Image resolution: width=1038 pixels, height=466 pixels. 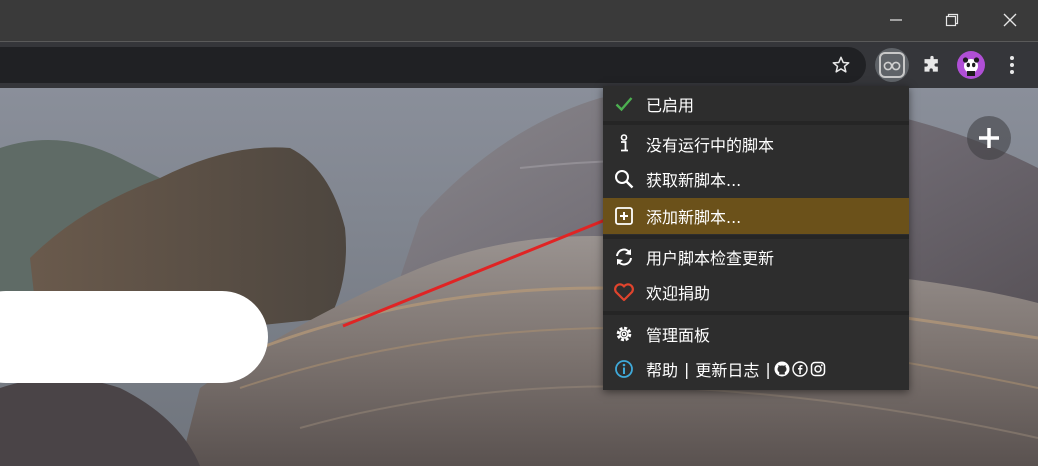 What do you see at coordinates (782, 369) in the screenshot?
I see `github-icon` at bounding box center [782, 369].